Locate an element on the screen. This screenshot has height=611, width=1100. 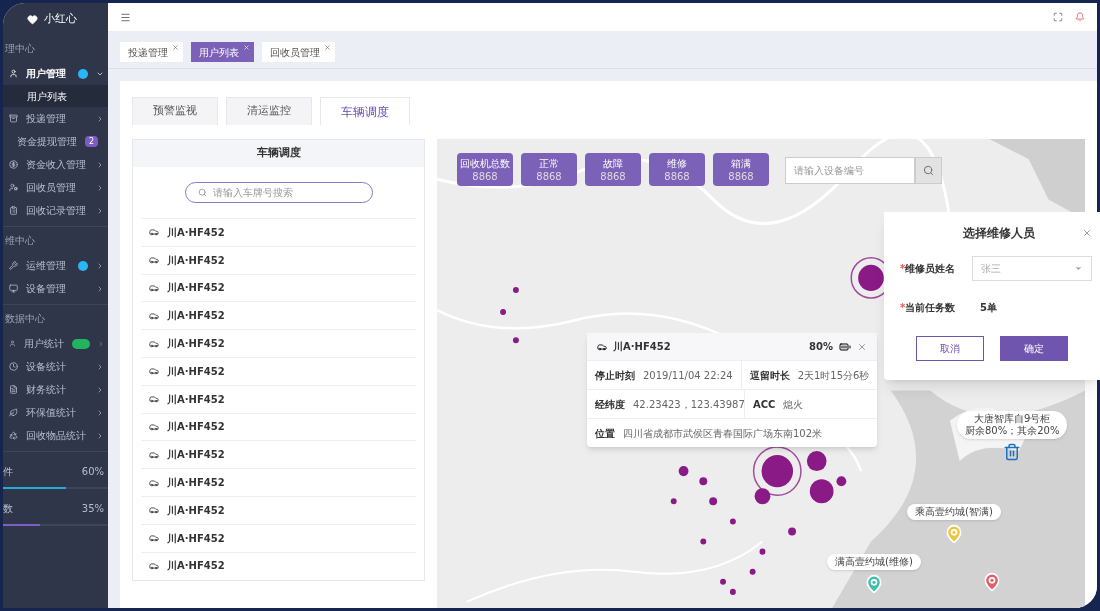
group-heading: 数据中心 is located at coordinates (25, 319).